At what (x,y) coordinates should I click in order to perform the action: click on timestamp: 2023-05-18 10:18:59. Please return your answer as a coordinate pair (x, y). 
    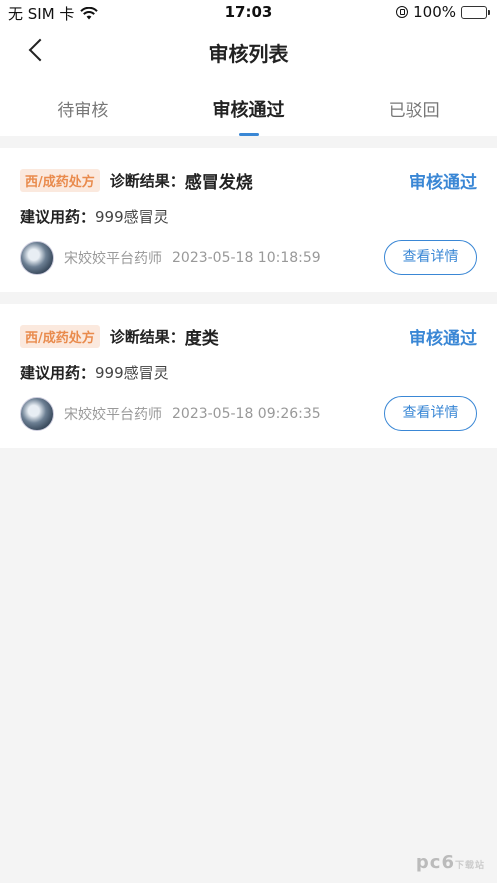
    Looking at the image, I should click on (246, 258).